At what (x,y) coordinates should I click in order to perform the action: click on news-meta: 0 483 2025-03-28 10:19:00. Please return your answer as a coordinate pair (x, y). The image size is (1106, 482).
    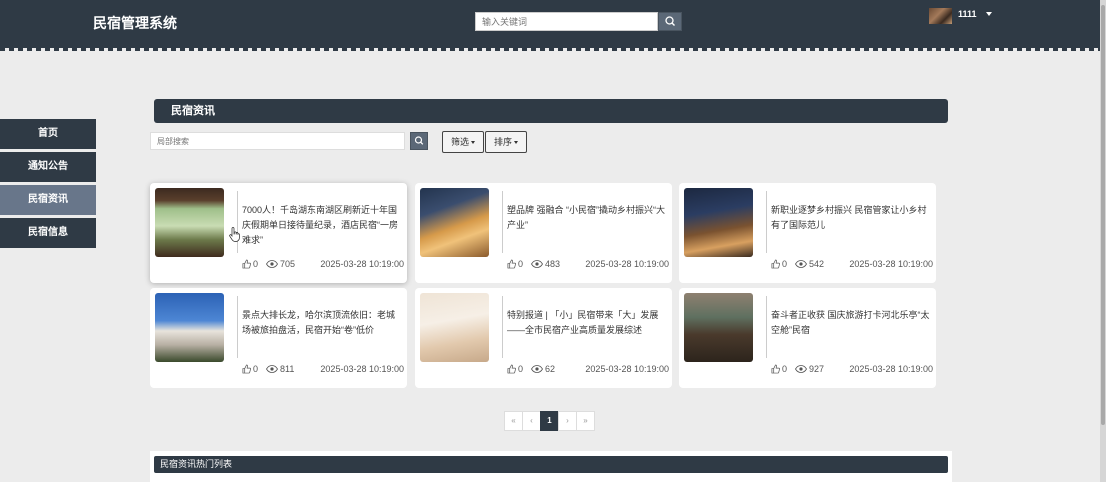
    Looking at the image, I should click on (588, 265).